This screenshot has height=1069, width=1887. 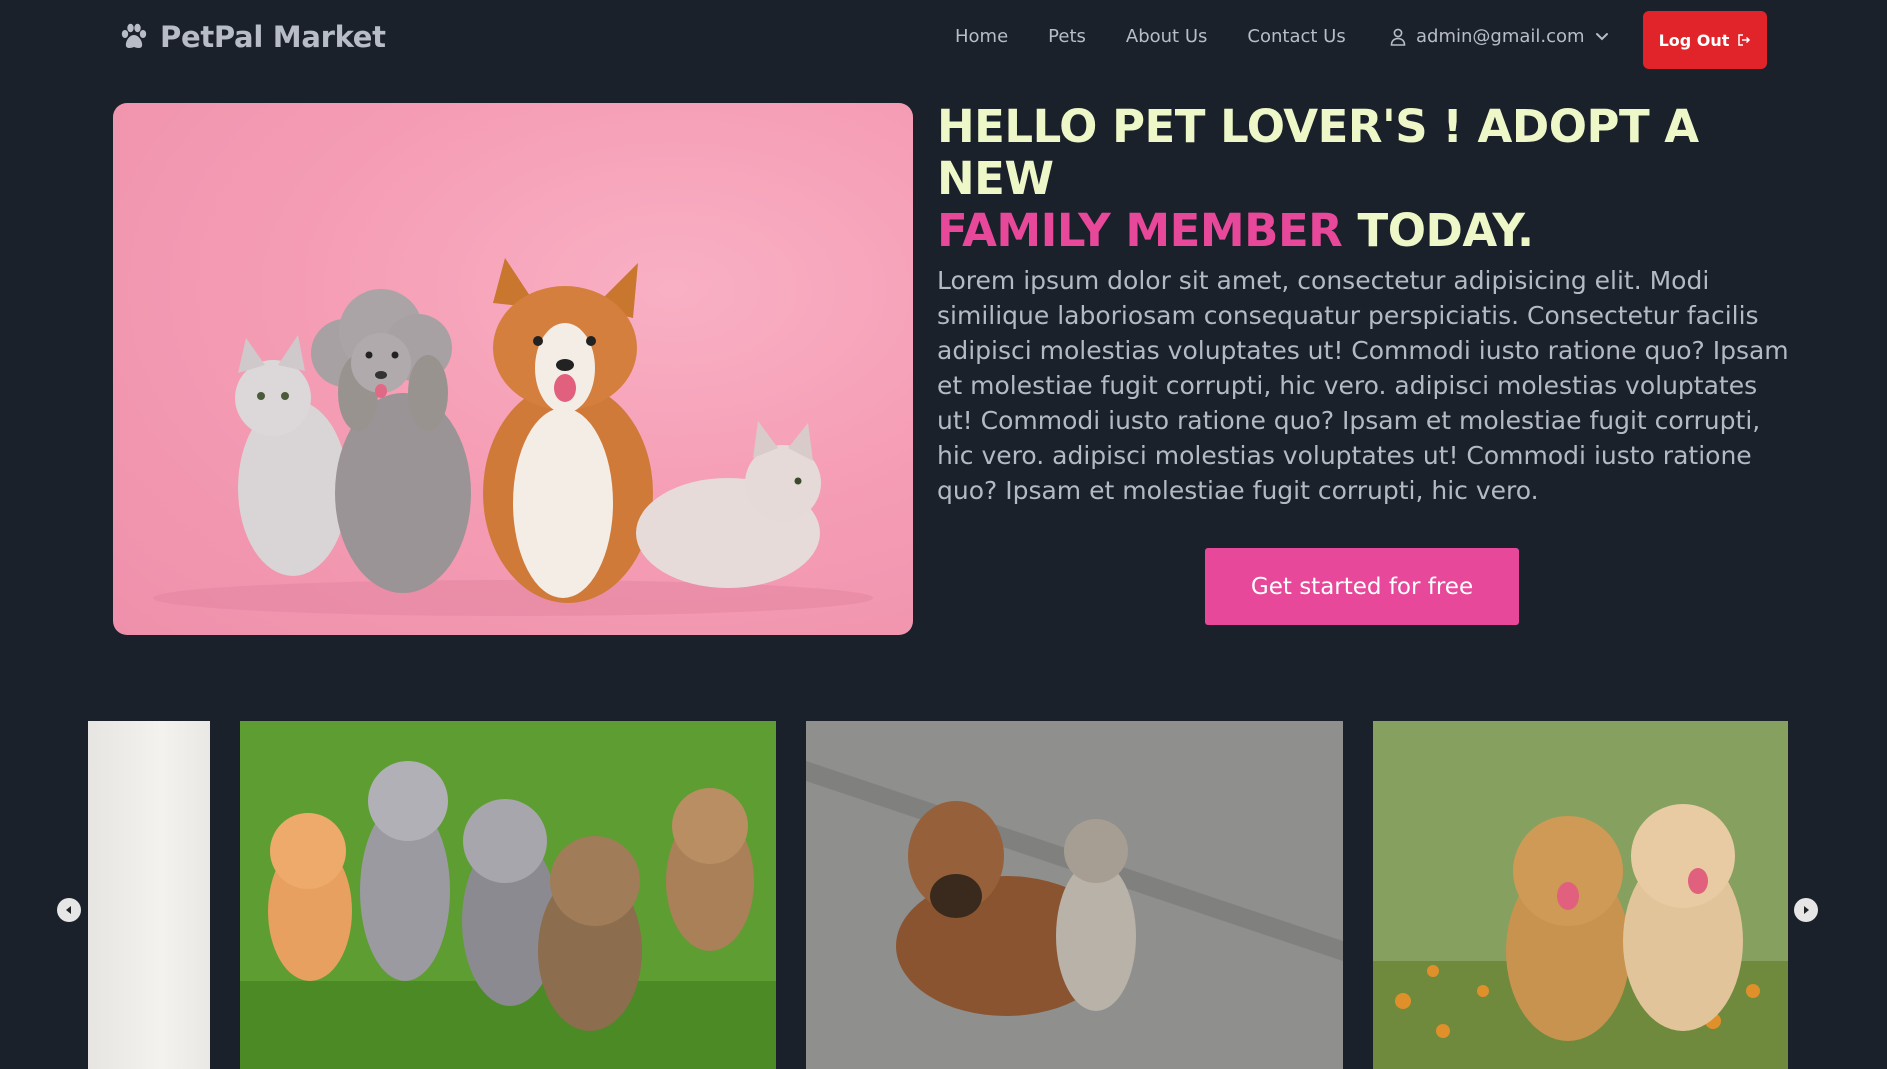 I want to click on carousel-slide-dog-and-cat, so click(x=1074, y=895).